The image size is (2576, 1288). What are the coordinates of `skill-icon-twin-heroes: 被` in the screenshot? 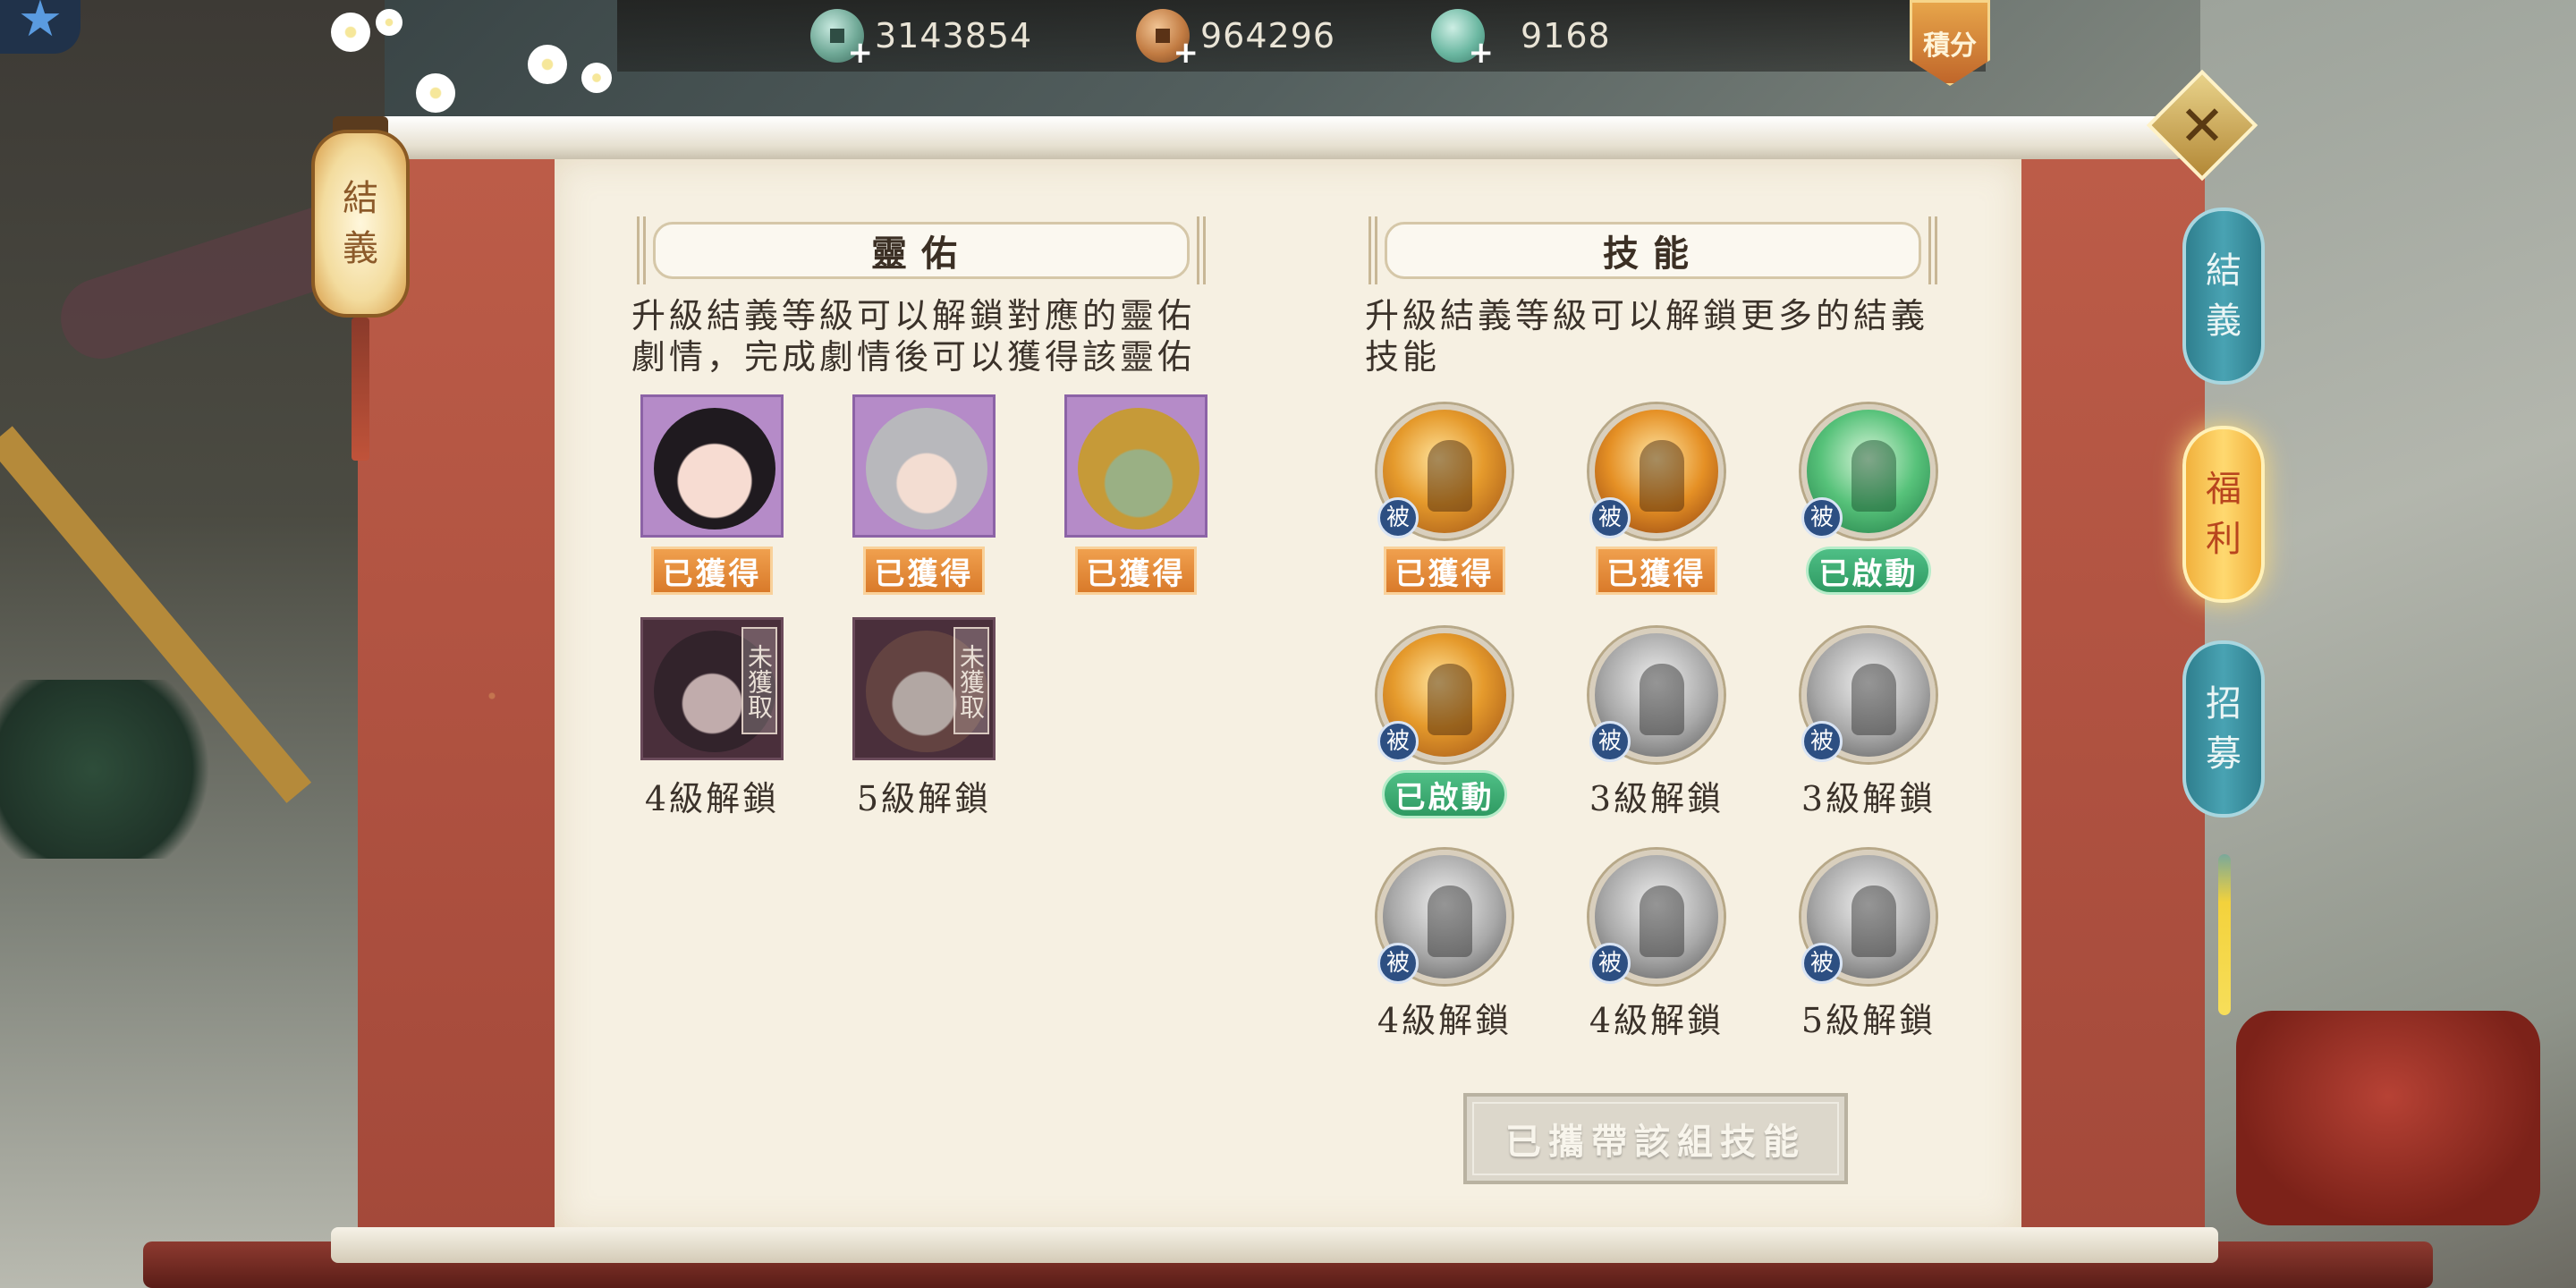 It's located at (1868, 471).